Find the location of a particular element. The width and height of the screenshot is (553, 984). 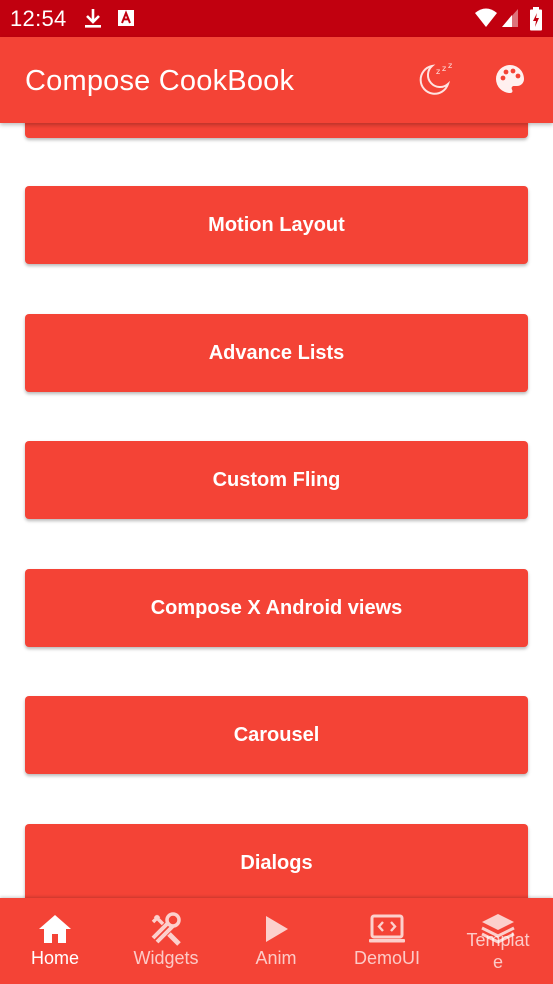

sleep-moon-icon: z z z is located at coordinates (436, 81).